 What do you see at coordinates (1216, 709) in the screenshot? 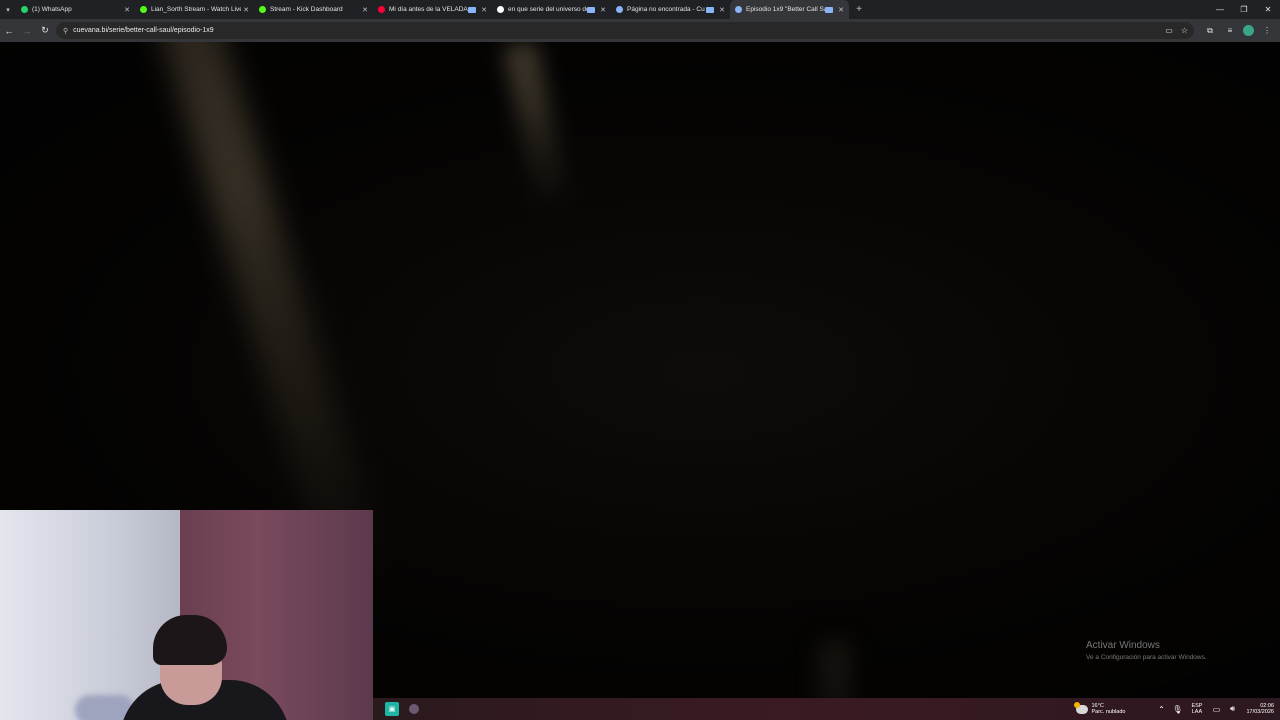
I see `network-icon: ▭` at bounding box center [1216, 709].